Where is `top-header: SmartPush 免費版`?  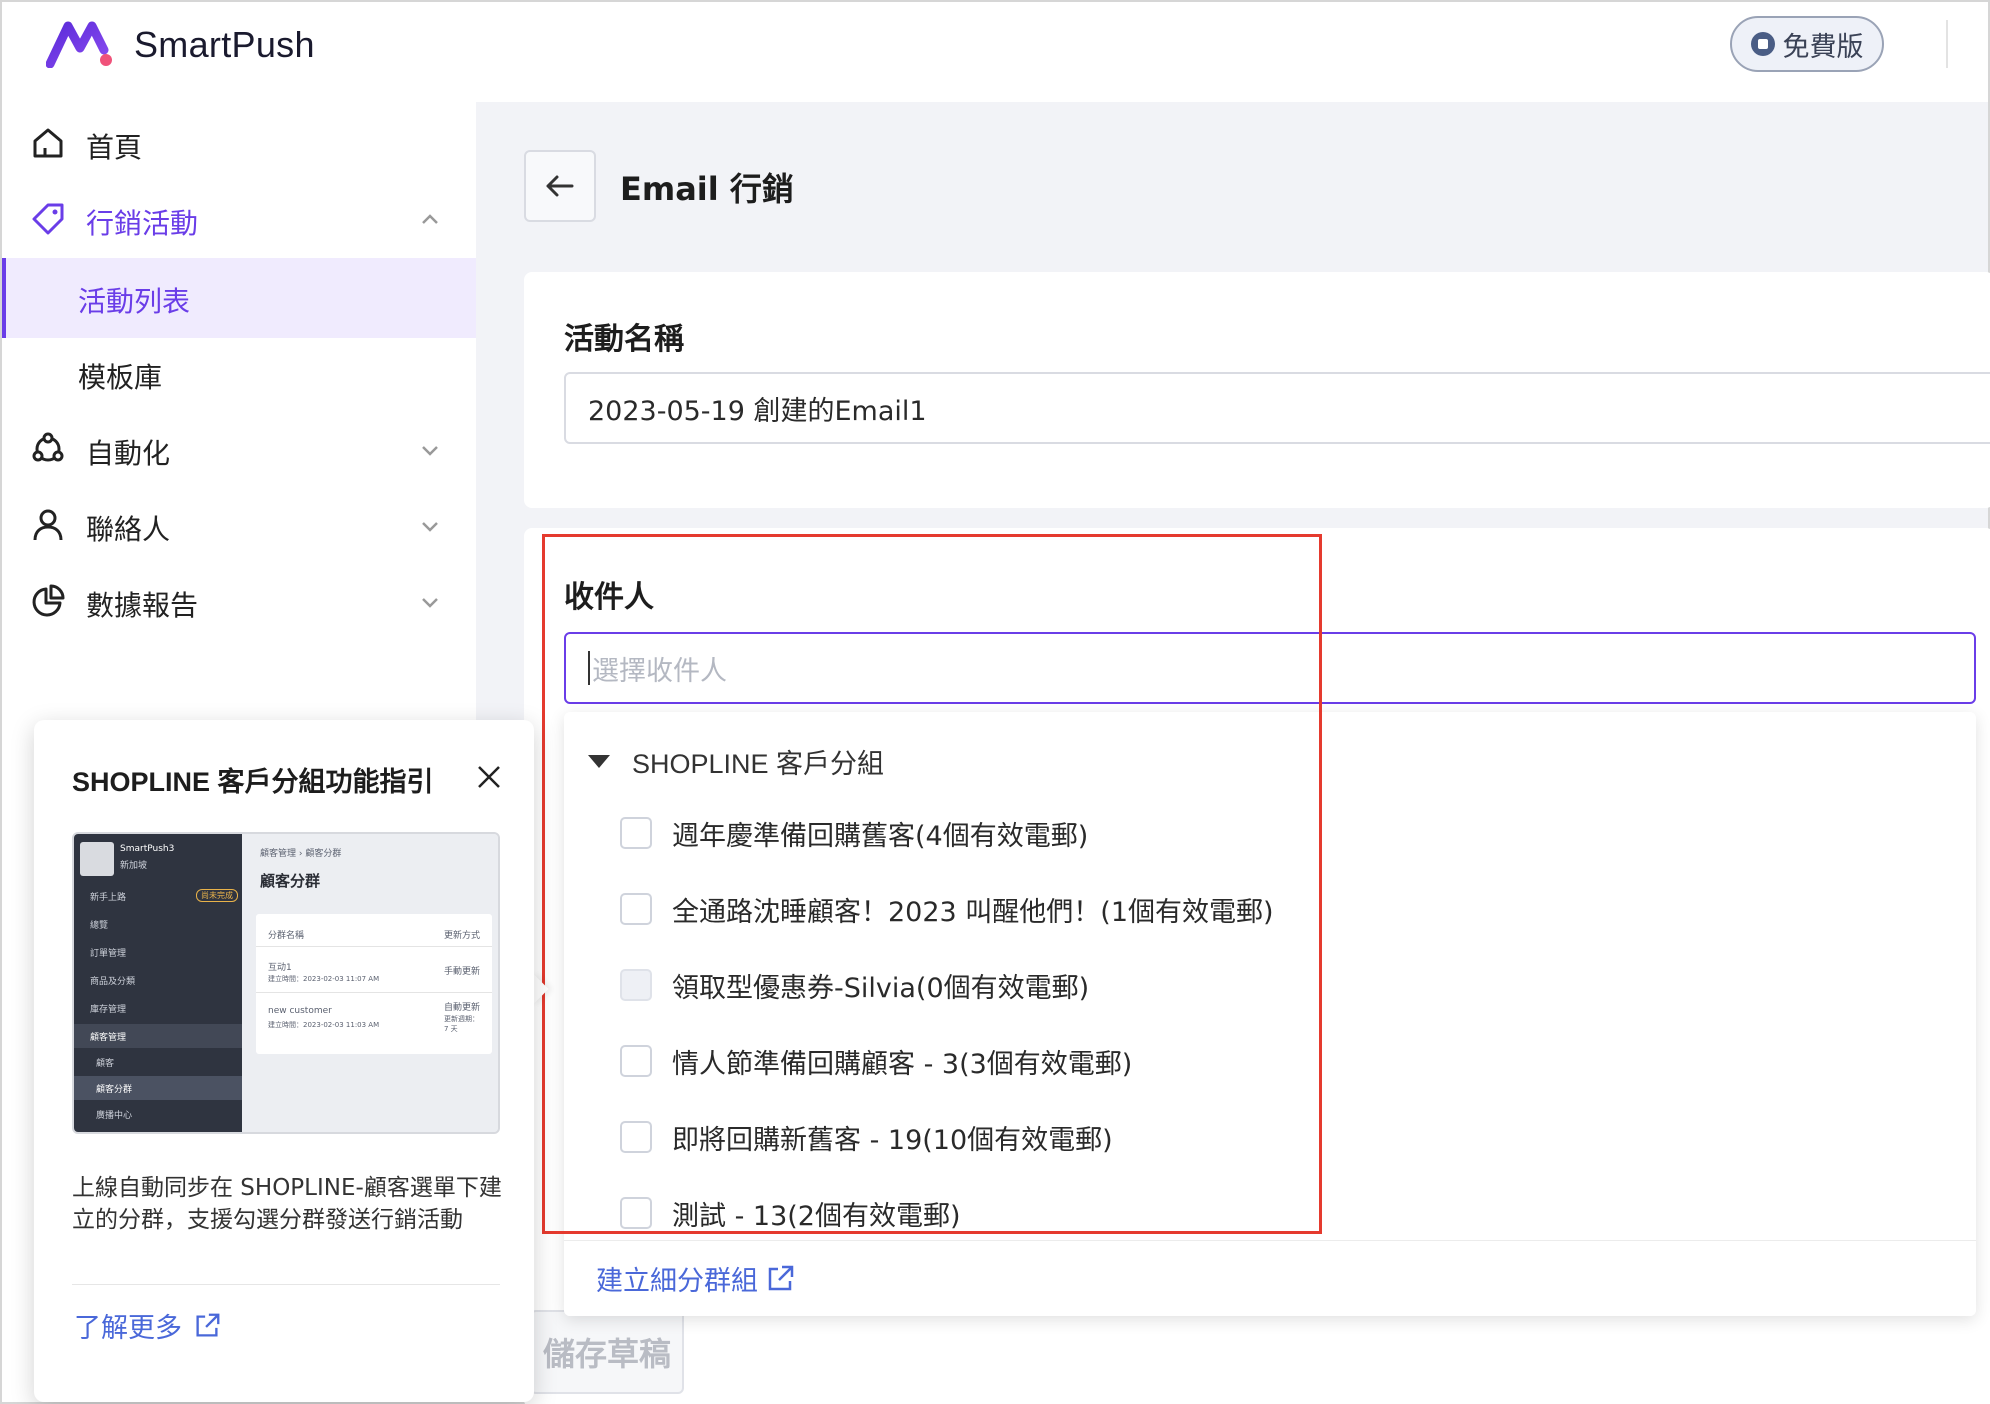 top-header: SmartPush 免費版 is located at coordinates (995, 52).